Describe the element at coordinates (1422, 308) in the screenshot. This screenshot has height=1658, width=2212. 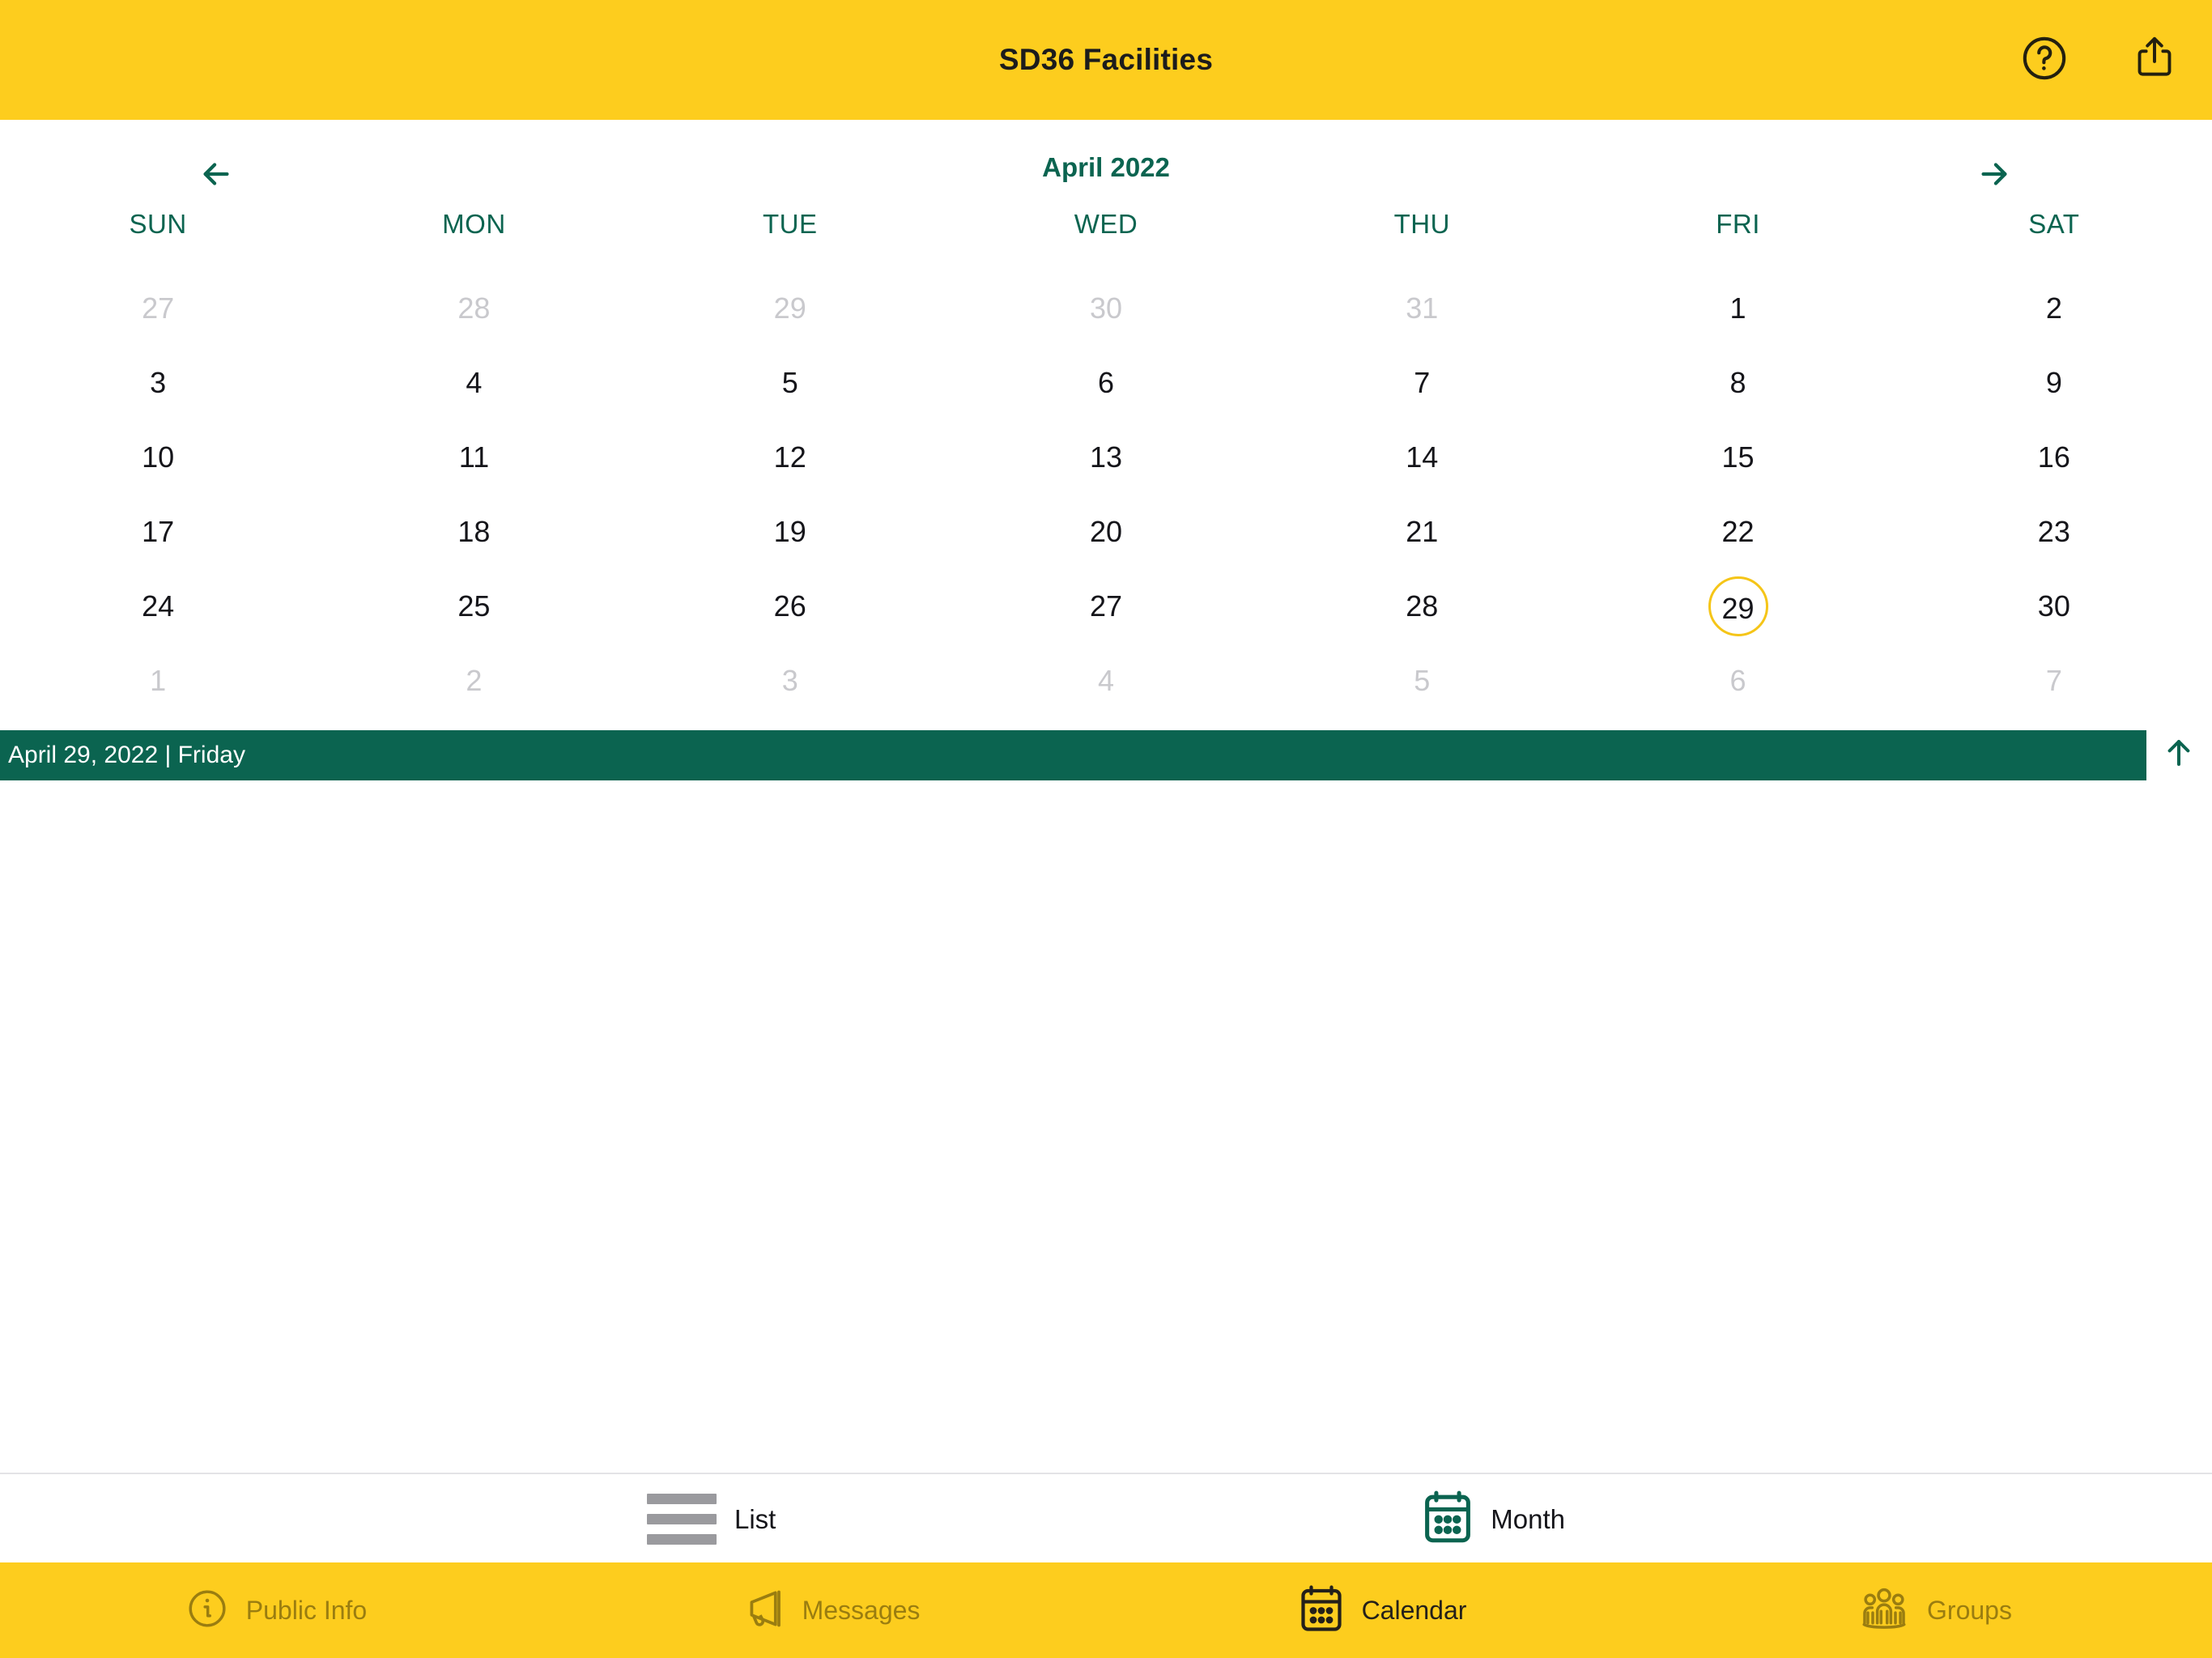
I see `calendar-day-cell: 31` at that location.